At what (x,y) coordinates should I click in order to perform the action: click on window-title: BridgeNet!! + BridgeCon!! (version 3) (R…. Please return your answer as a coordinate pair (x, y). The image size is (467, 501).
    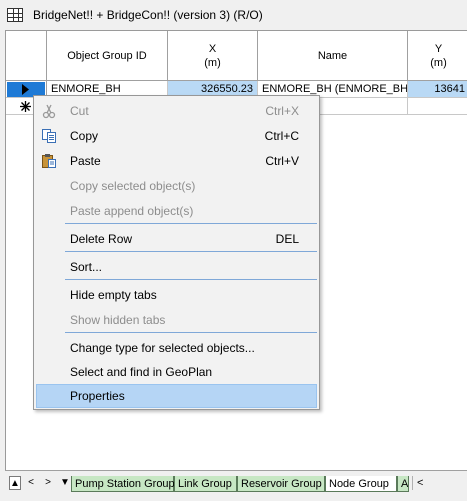
    Looking at the image, I should click on (148, 15).